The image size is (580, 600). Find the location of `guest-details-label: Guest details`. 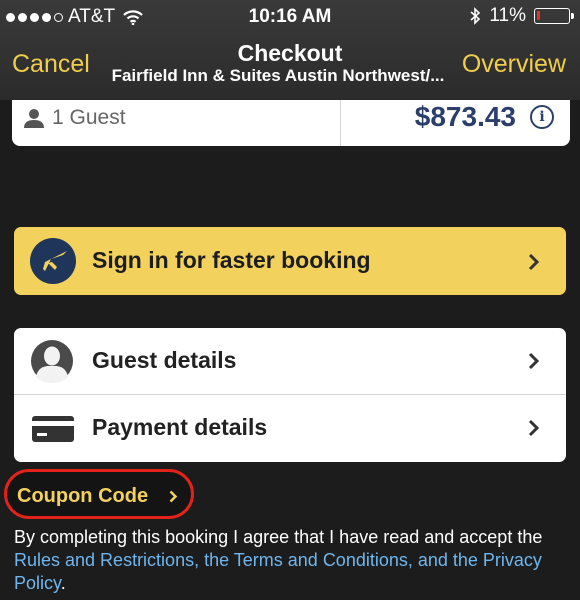

guest-details-label: Guest details is located at coordinates (164, 360).